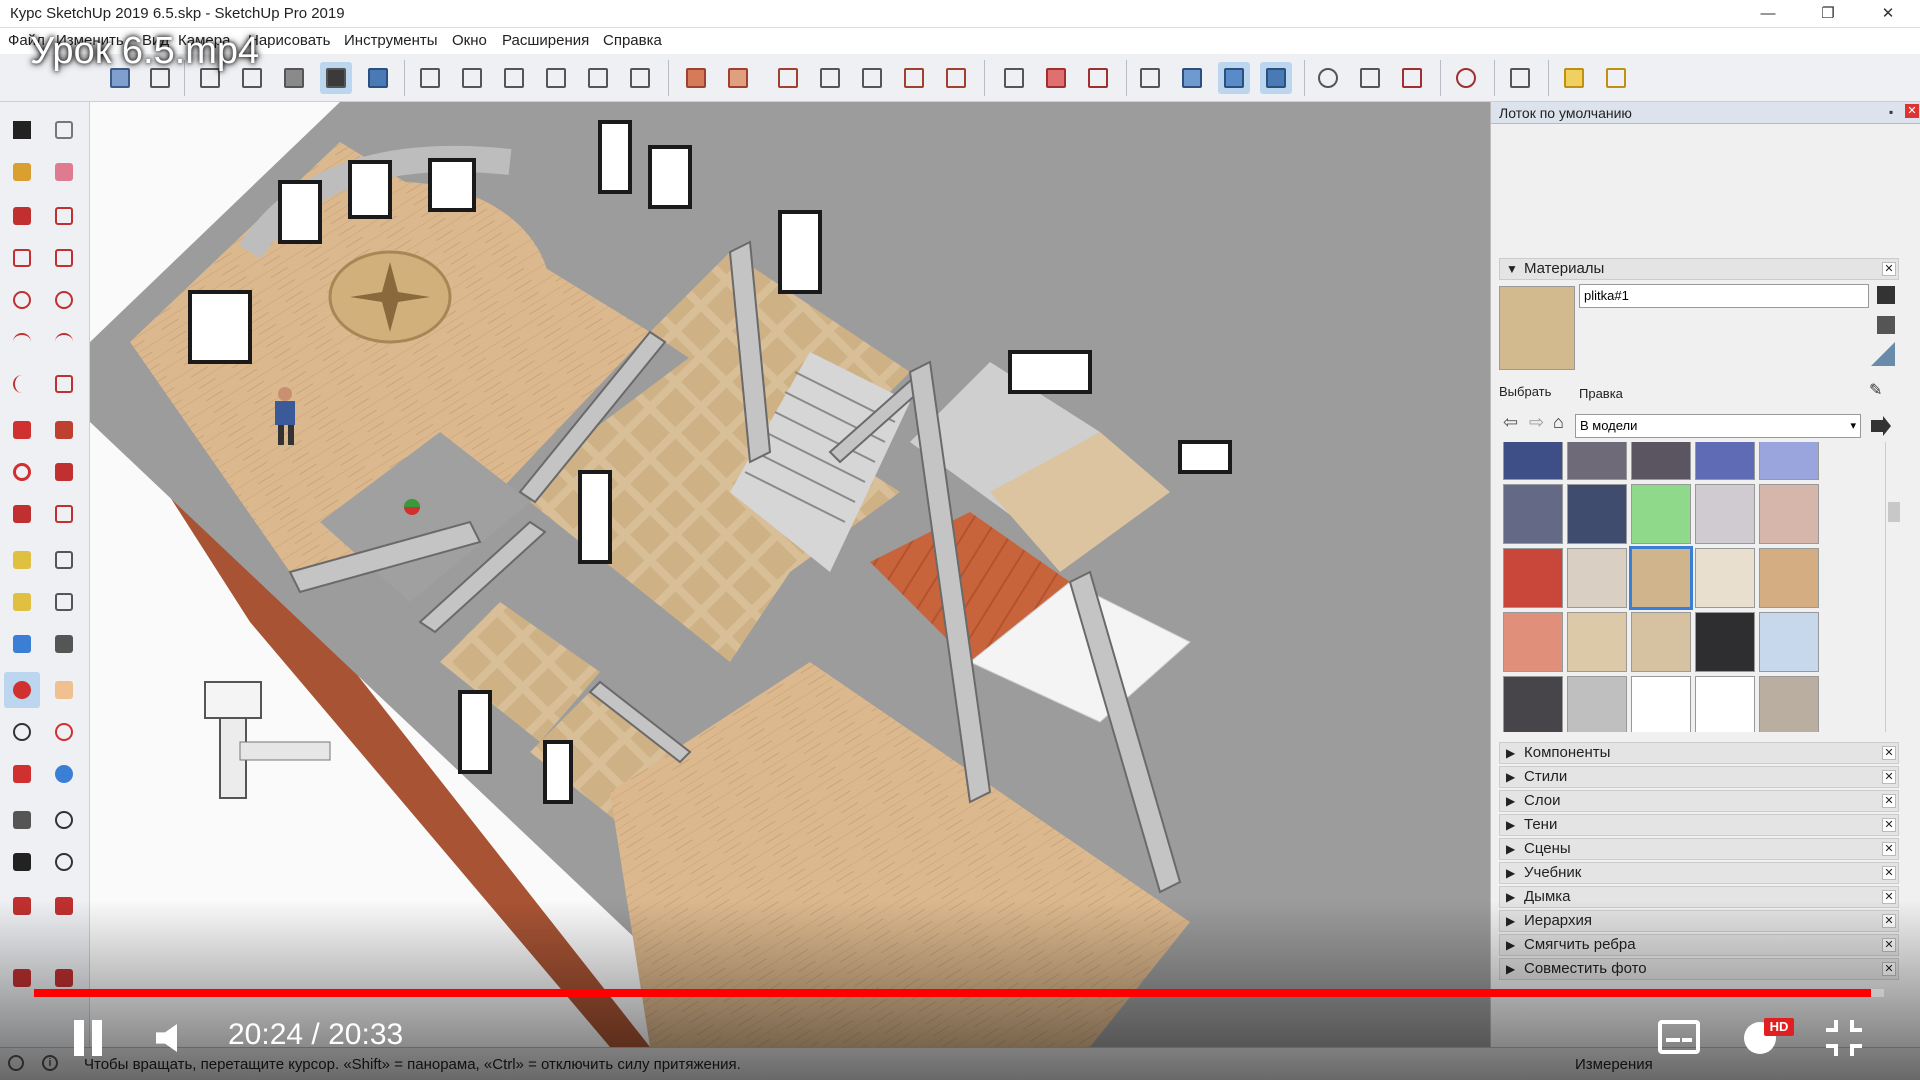  I want to click on paint-bucket-icon, so click(22, 172).